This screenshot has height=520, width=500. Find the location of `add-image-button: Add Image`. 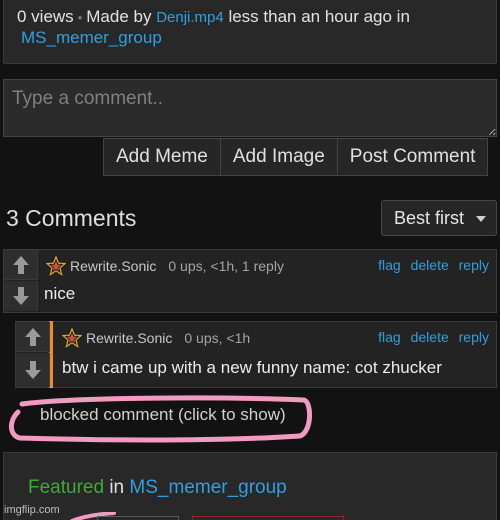

add-image-button: Add Image is located at coordinates (278, 157).